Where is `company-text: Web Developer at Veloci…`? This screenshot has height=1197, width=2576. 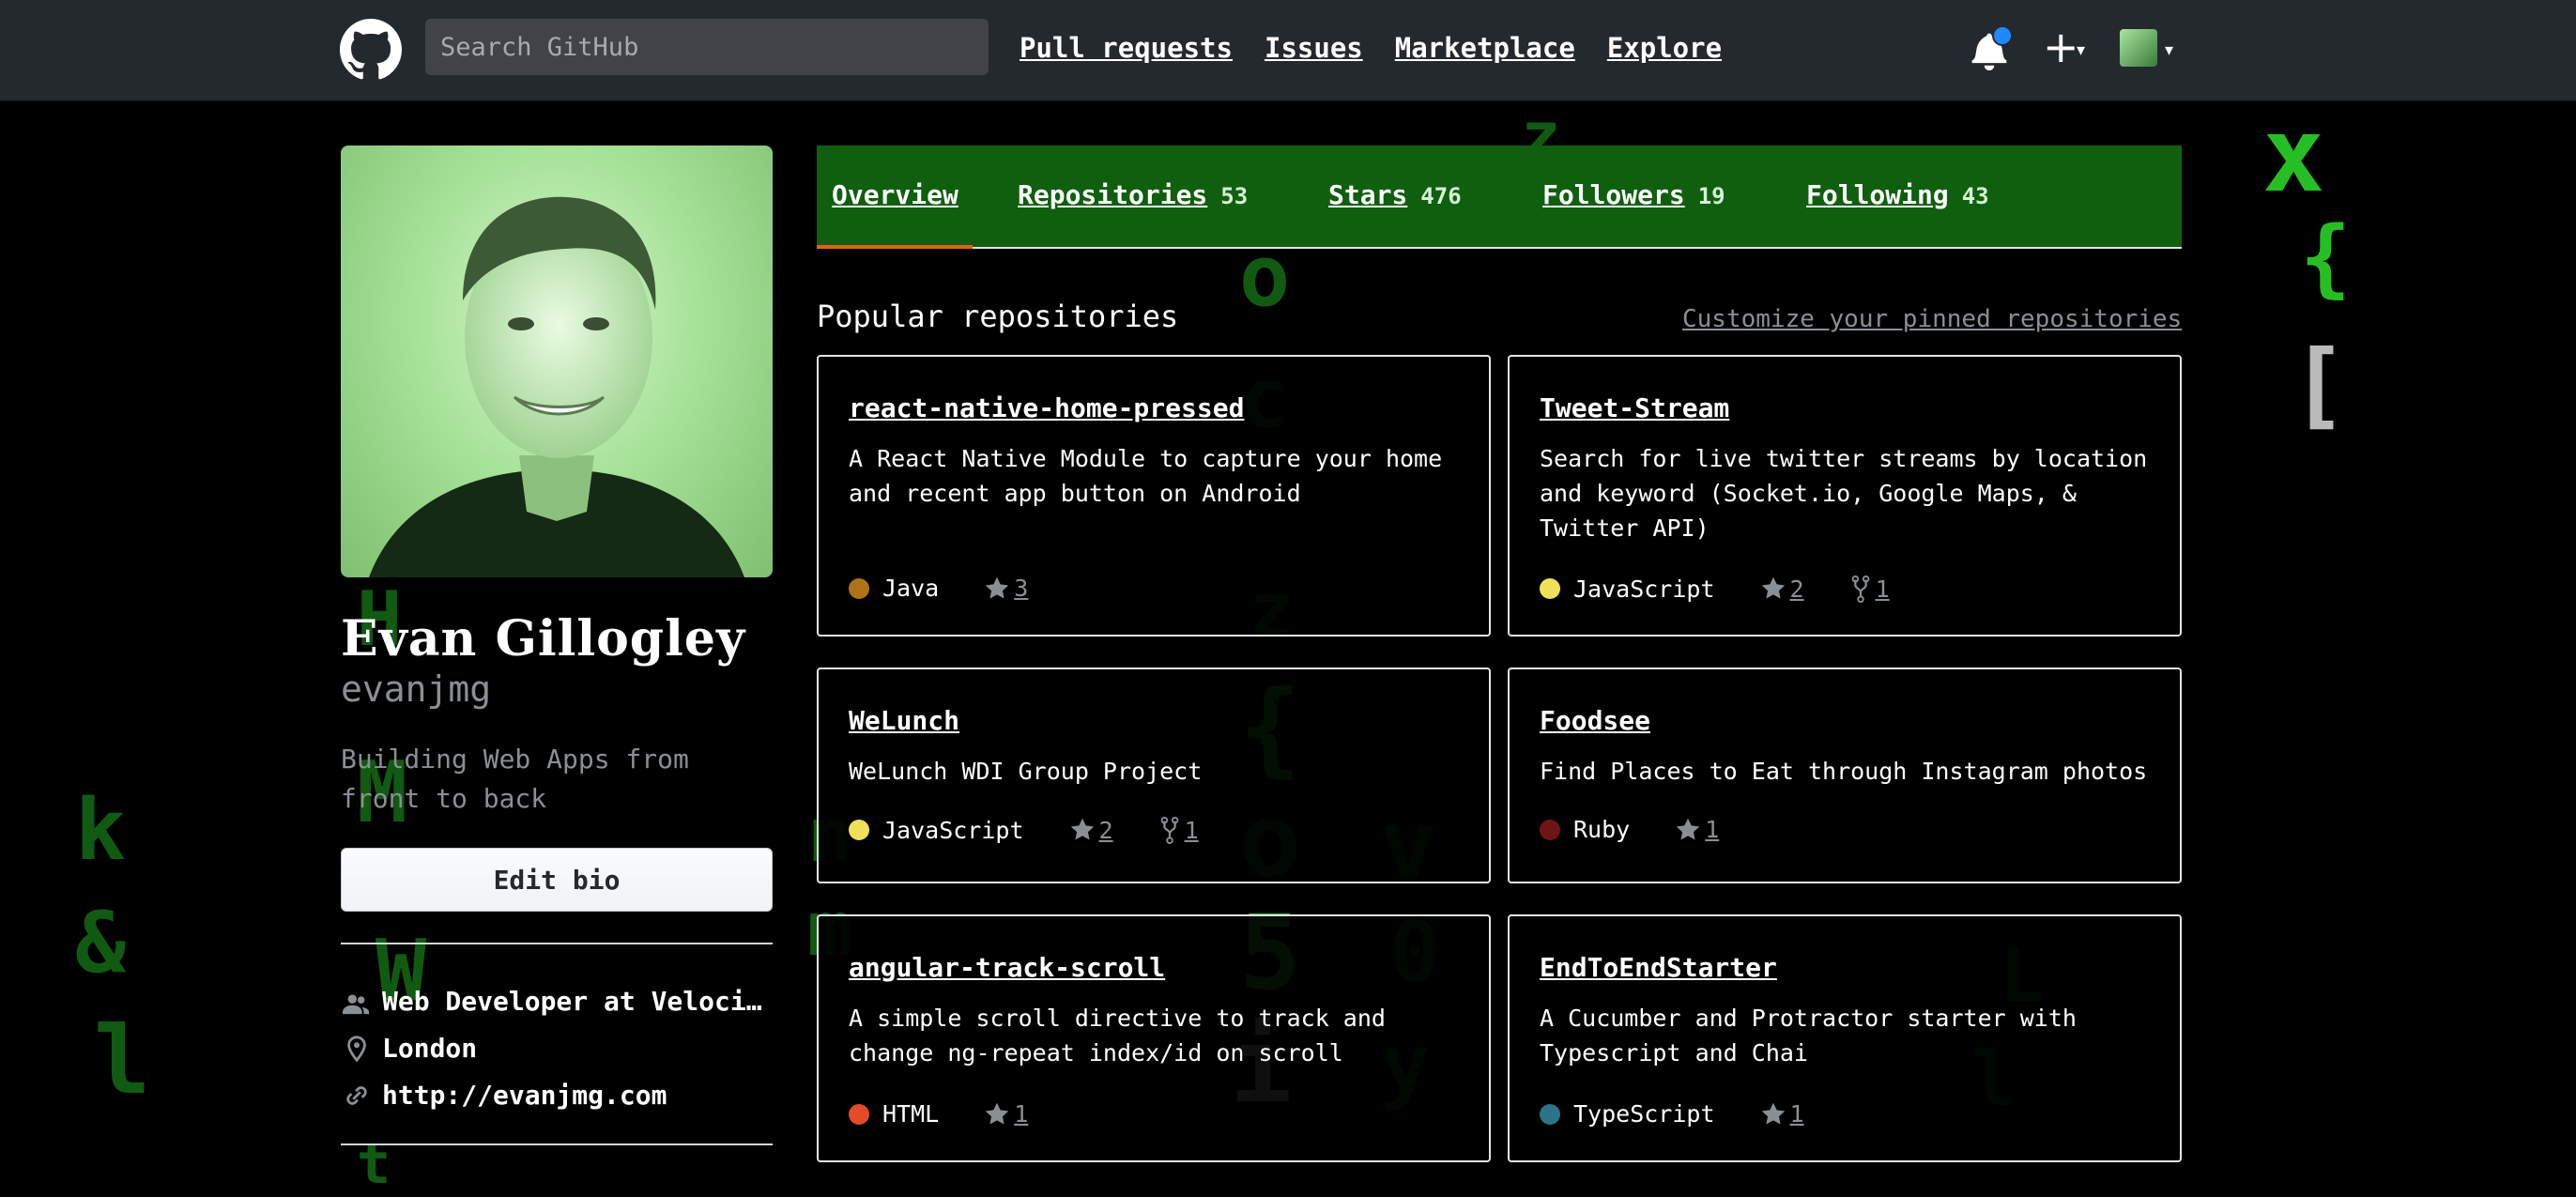 company-text: Web Developer at Veloci… is located at coordinates (572, 1002).